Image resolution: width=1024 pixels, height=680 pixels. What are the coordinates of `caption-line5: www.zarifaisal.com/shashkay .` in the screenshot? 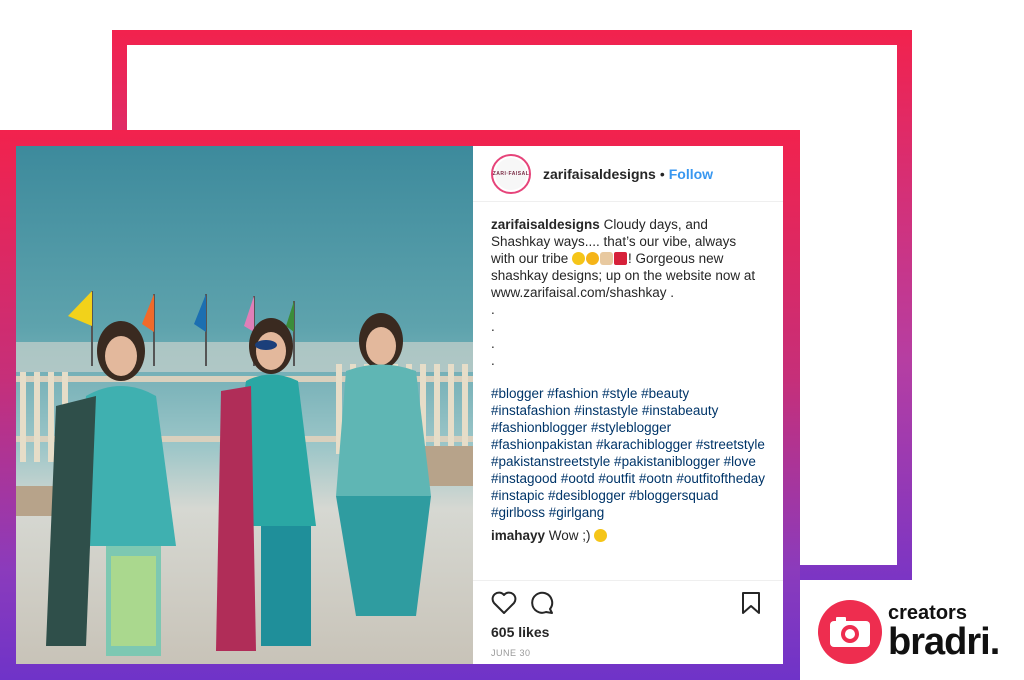 It's located at (583, 292).